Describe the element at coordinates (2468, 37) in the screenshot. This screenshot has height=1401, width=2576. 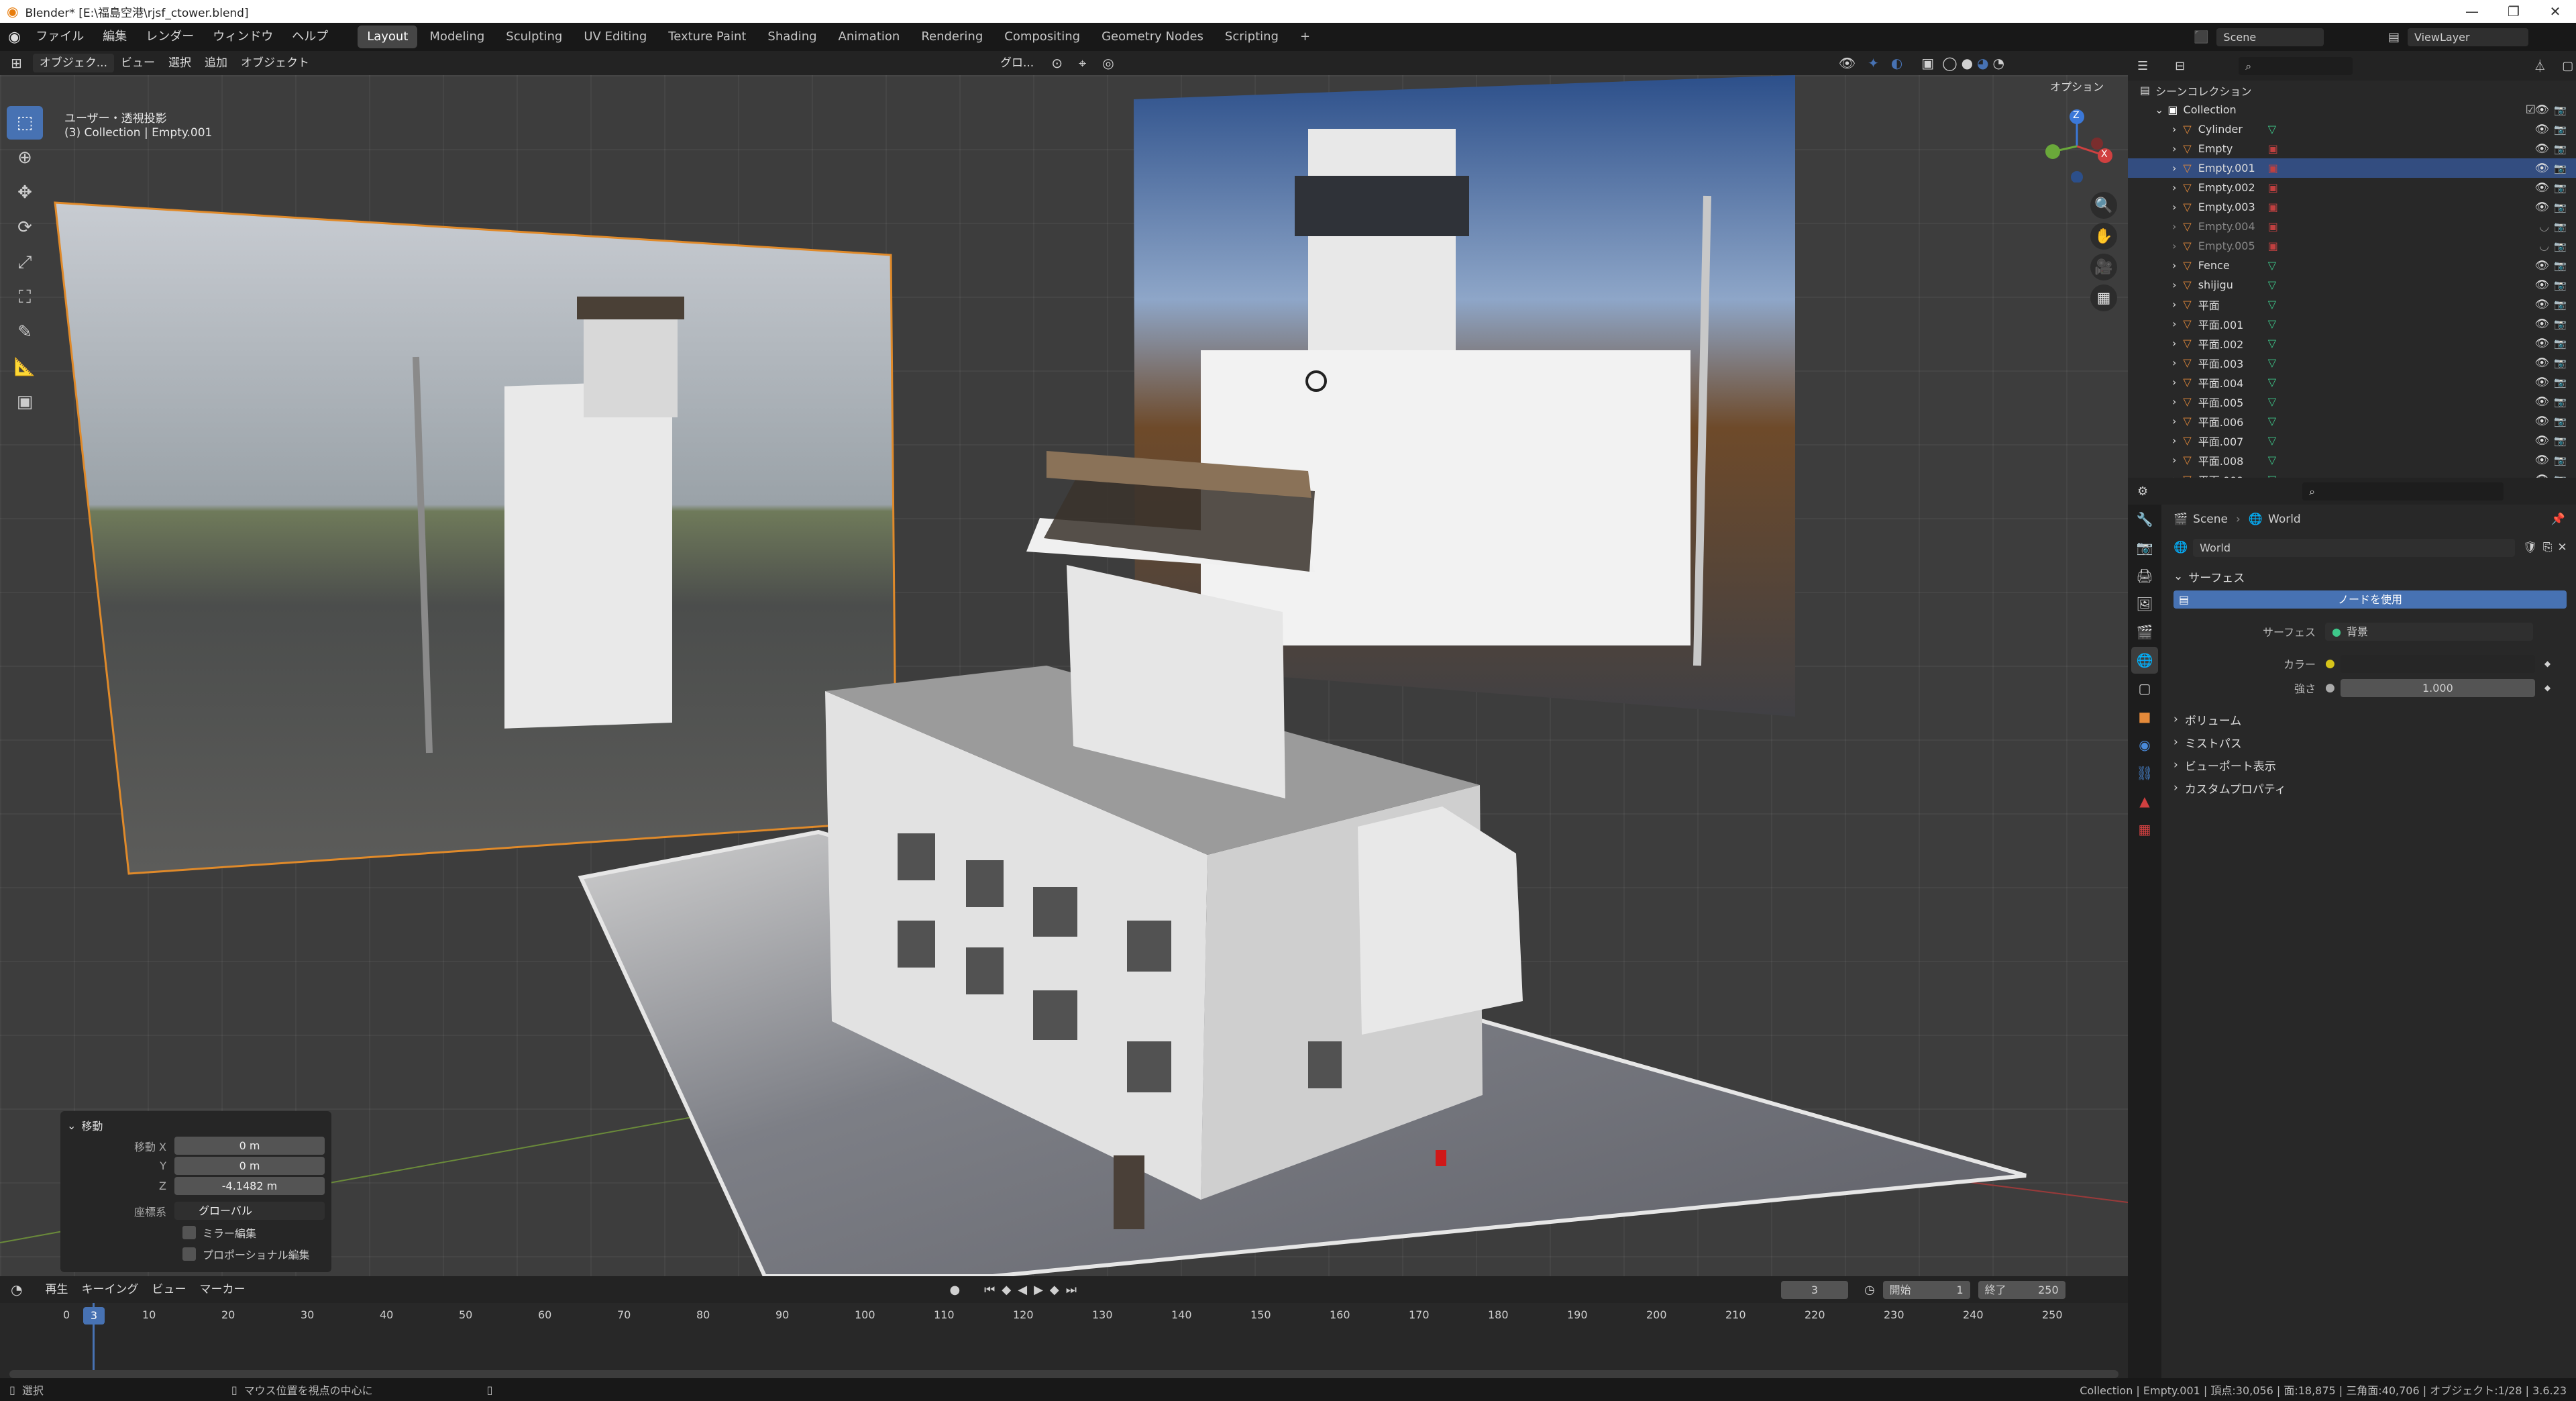
I see `viewlayer-name: ViewLayer` at that location.